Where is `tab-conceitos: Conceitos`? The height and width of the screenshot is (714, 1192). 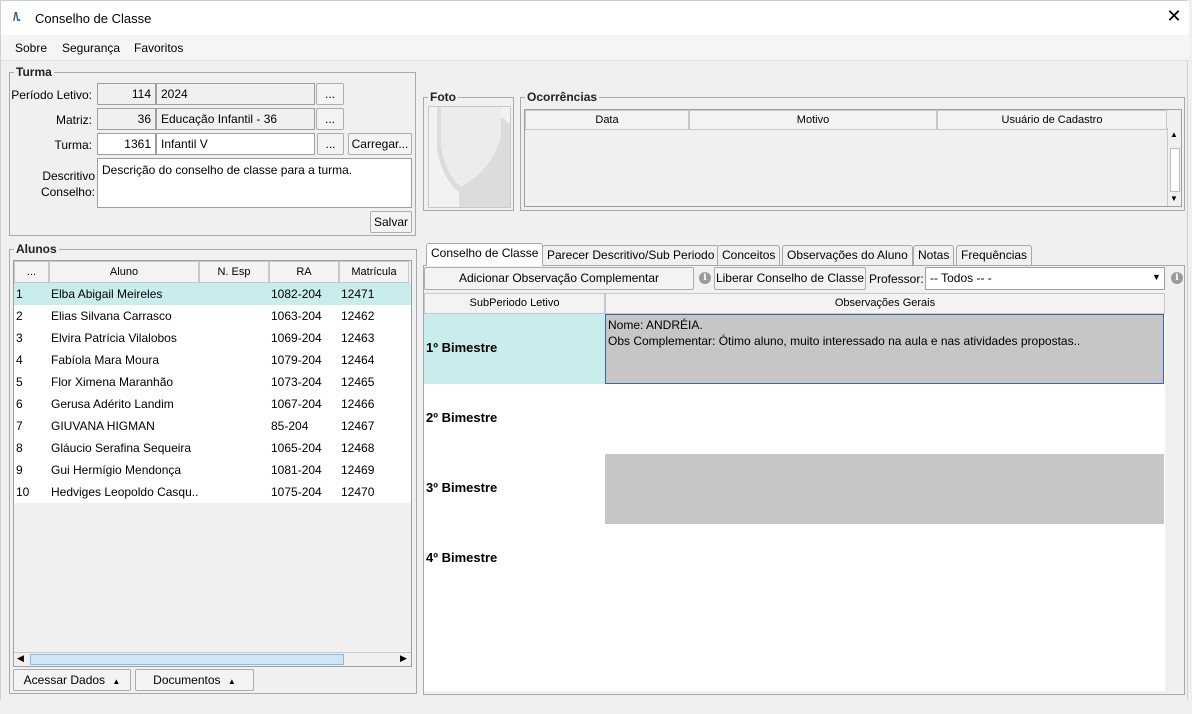 tab-conceitos: Conceitos is located at coordinates (749, 255).